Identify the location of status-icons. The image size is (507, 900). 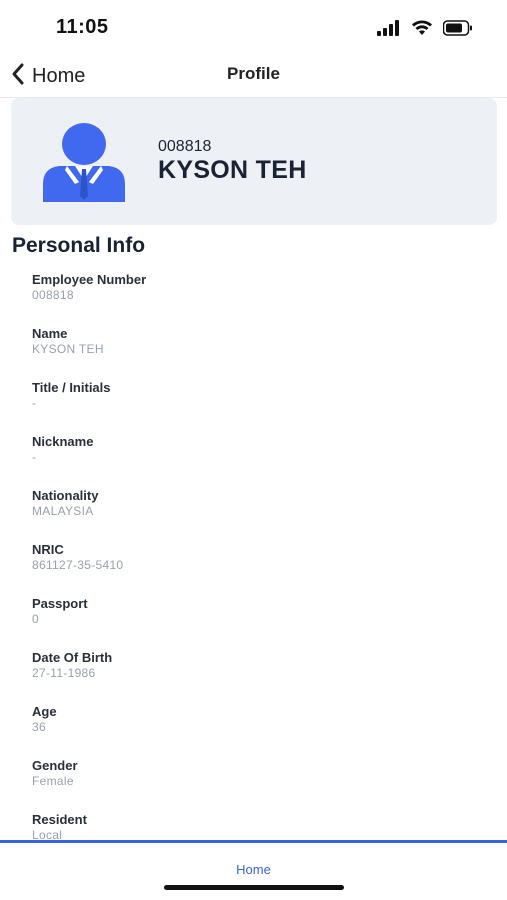
(425, 30).